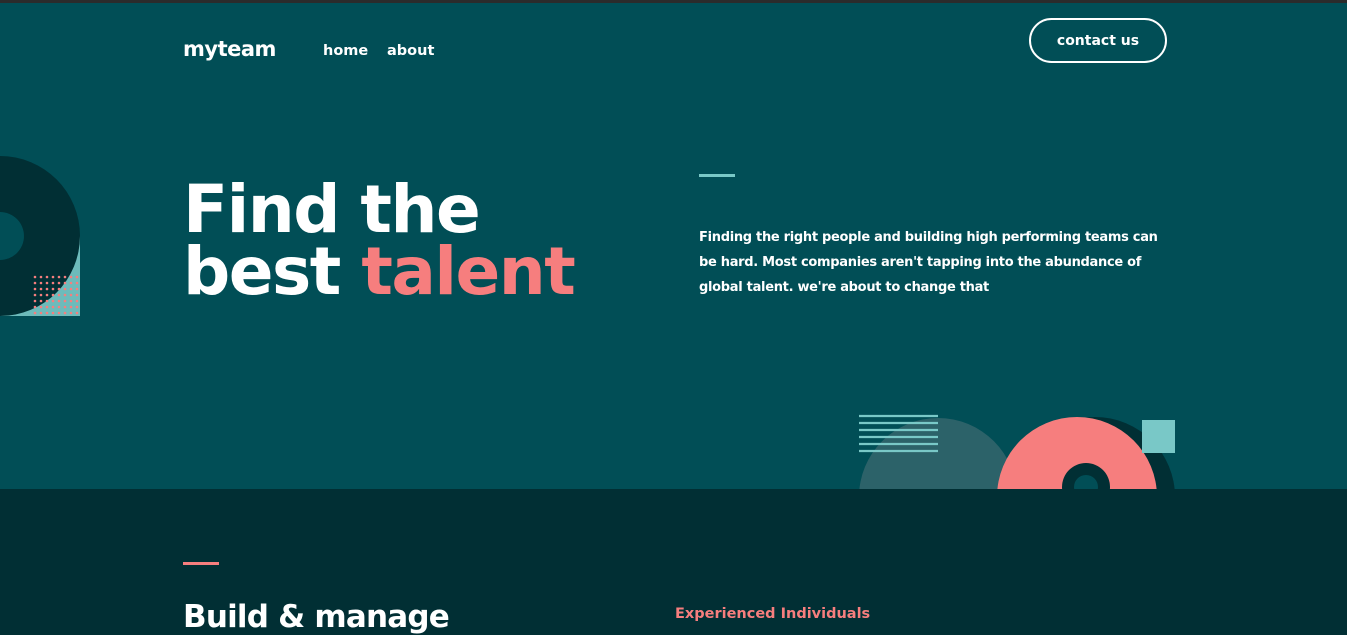  Describe the element at coordinates (345, 51) in the screenshot. I see `nav-link-home: home` at that location.